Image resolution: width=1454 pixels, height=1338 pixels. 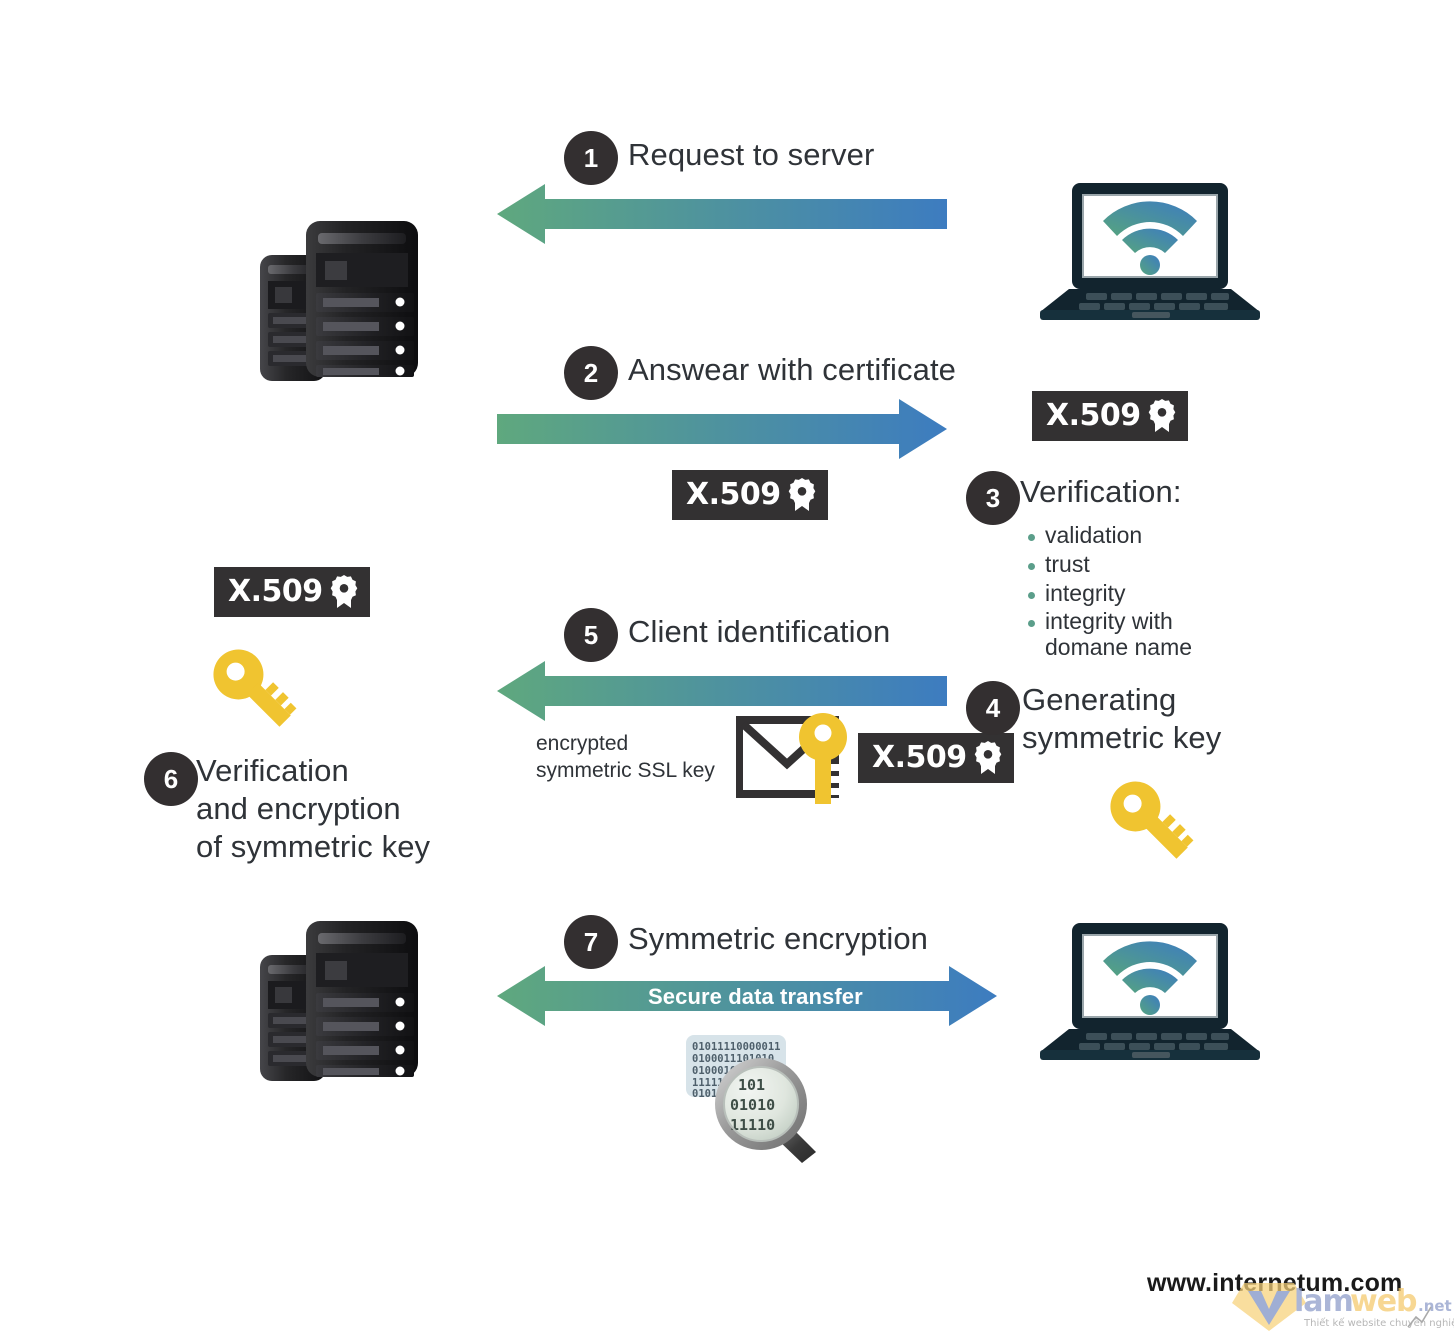 I want to click on certificate-chip-server-side: X.509, so click(x=292, y=592).